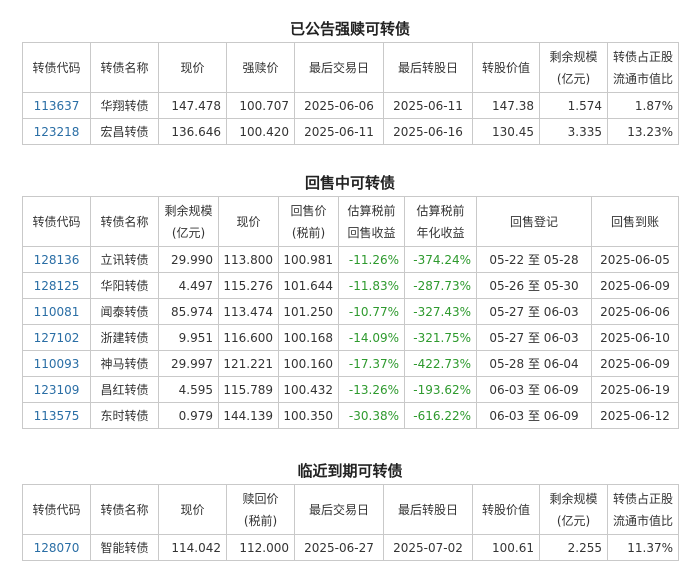 The width and height of the screenshot is (700, 574). I want to click on table-cell: 05-28 至 06-04, so click(534, 363).